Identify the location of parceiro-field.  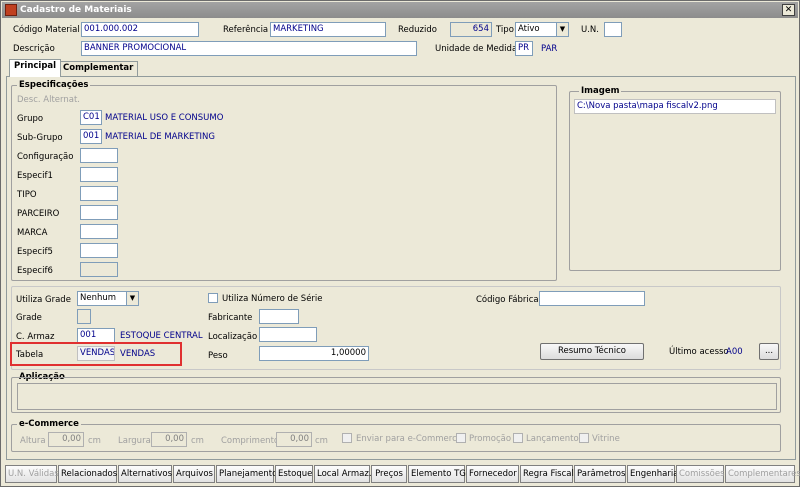
(99, 212).